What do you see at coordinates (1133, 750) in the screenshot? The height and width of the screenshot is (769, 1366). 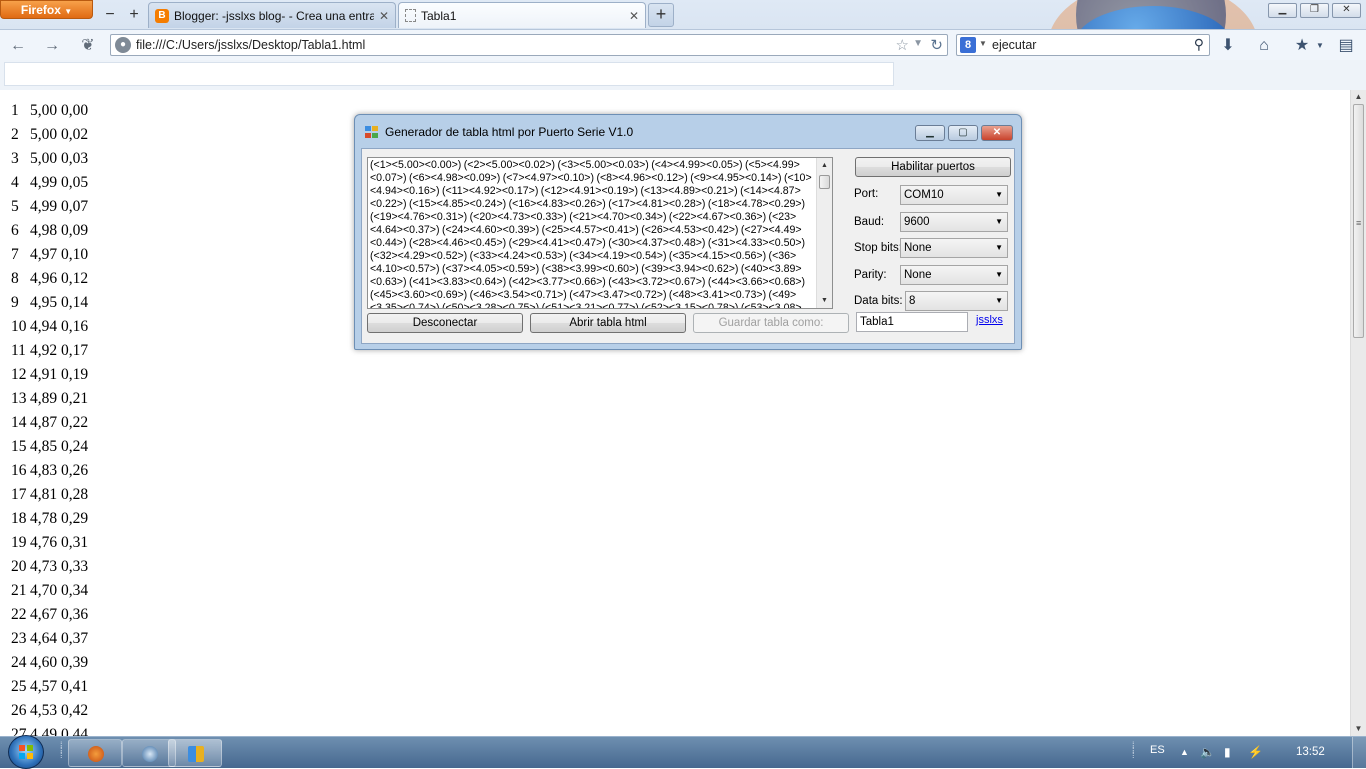 I see `tray-grip: ⁞ ⁞ ⁞` at bounding box center [1133, 750].